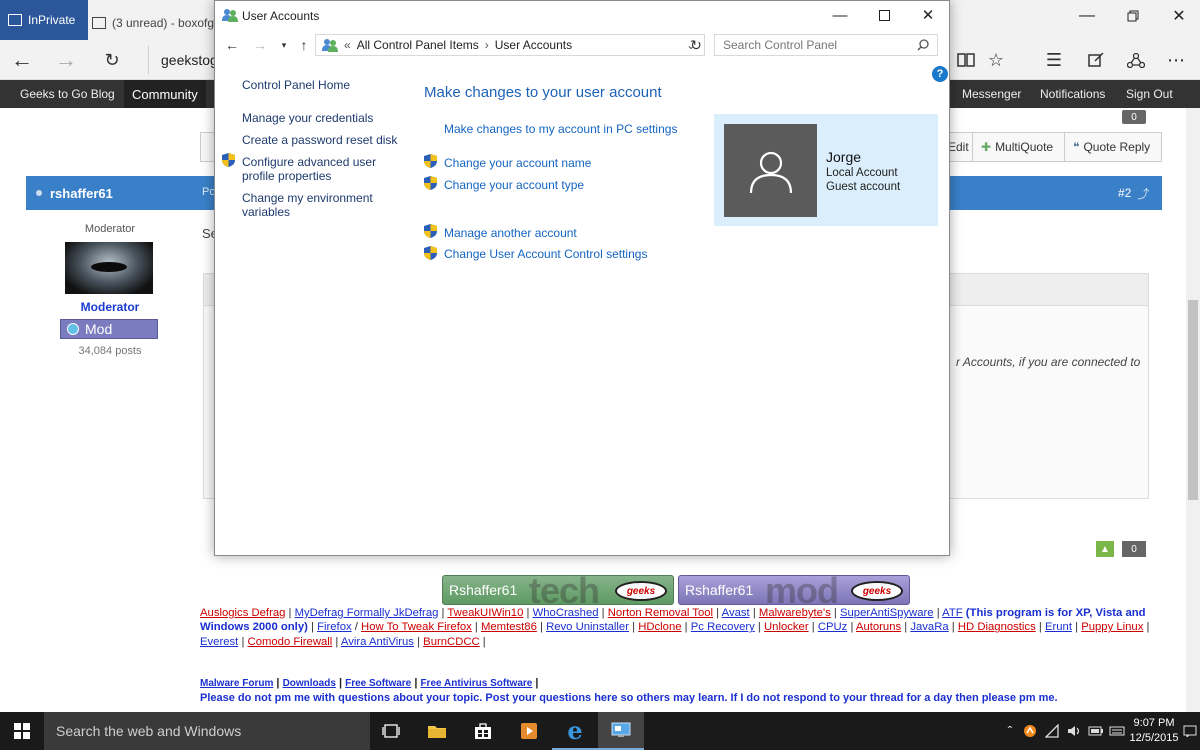 This screenshot has height=750, width=1200. Describe the element at coordinates (517, 163) in the screenshot. I see `change-account-name-link: Change your account name` at that location.